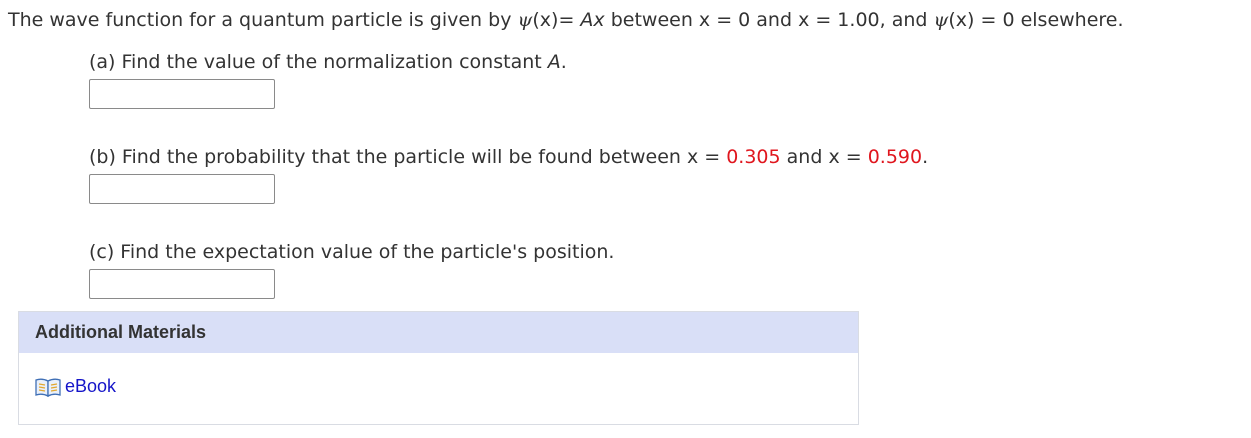 The height and width of the screenshot is (438, 1251). I want to click on intro-text: (x)=, so click(556, 20).